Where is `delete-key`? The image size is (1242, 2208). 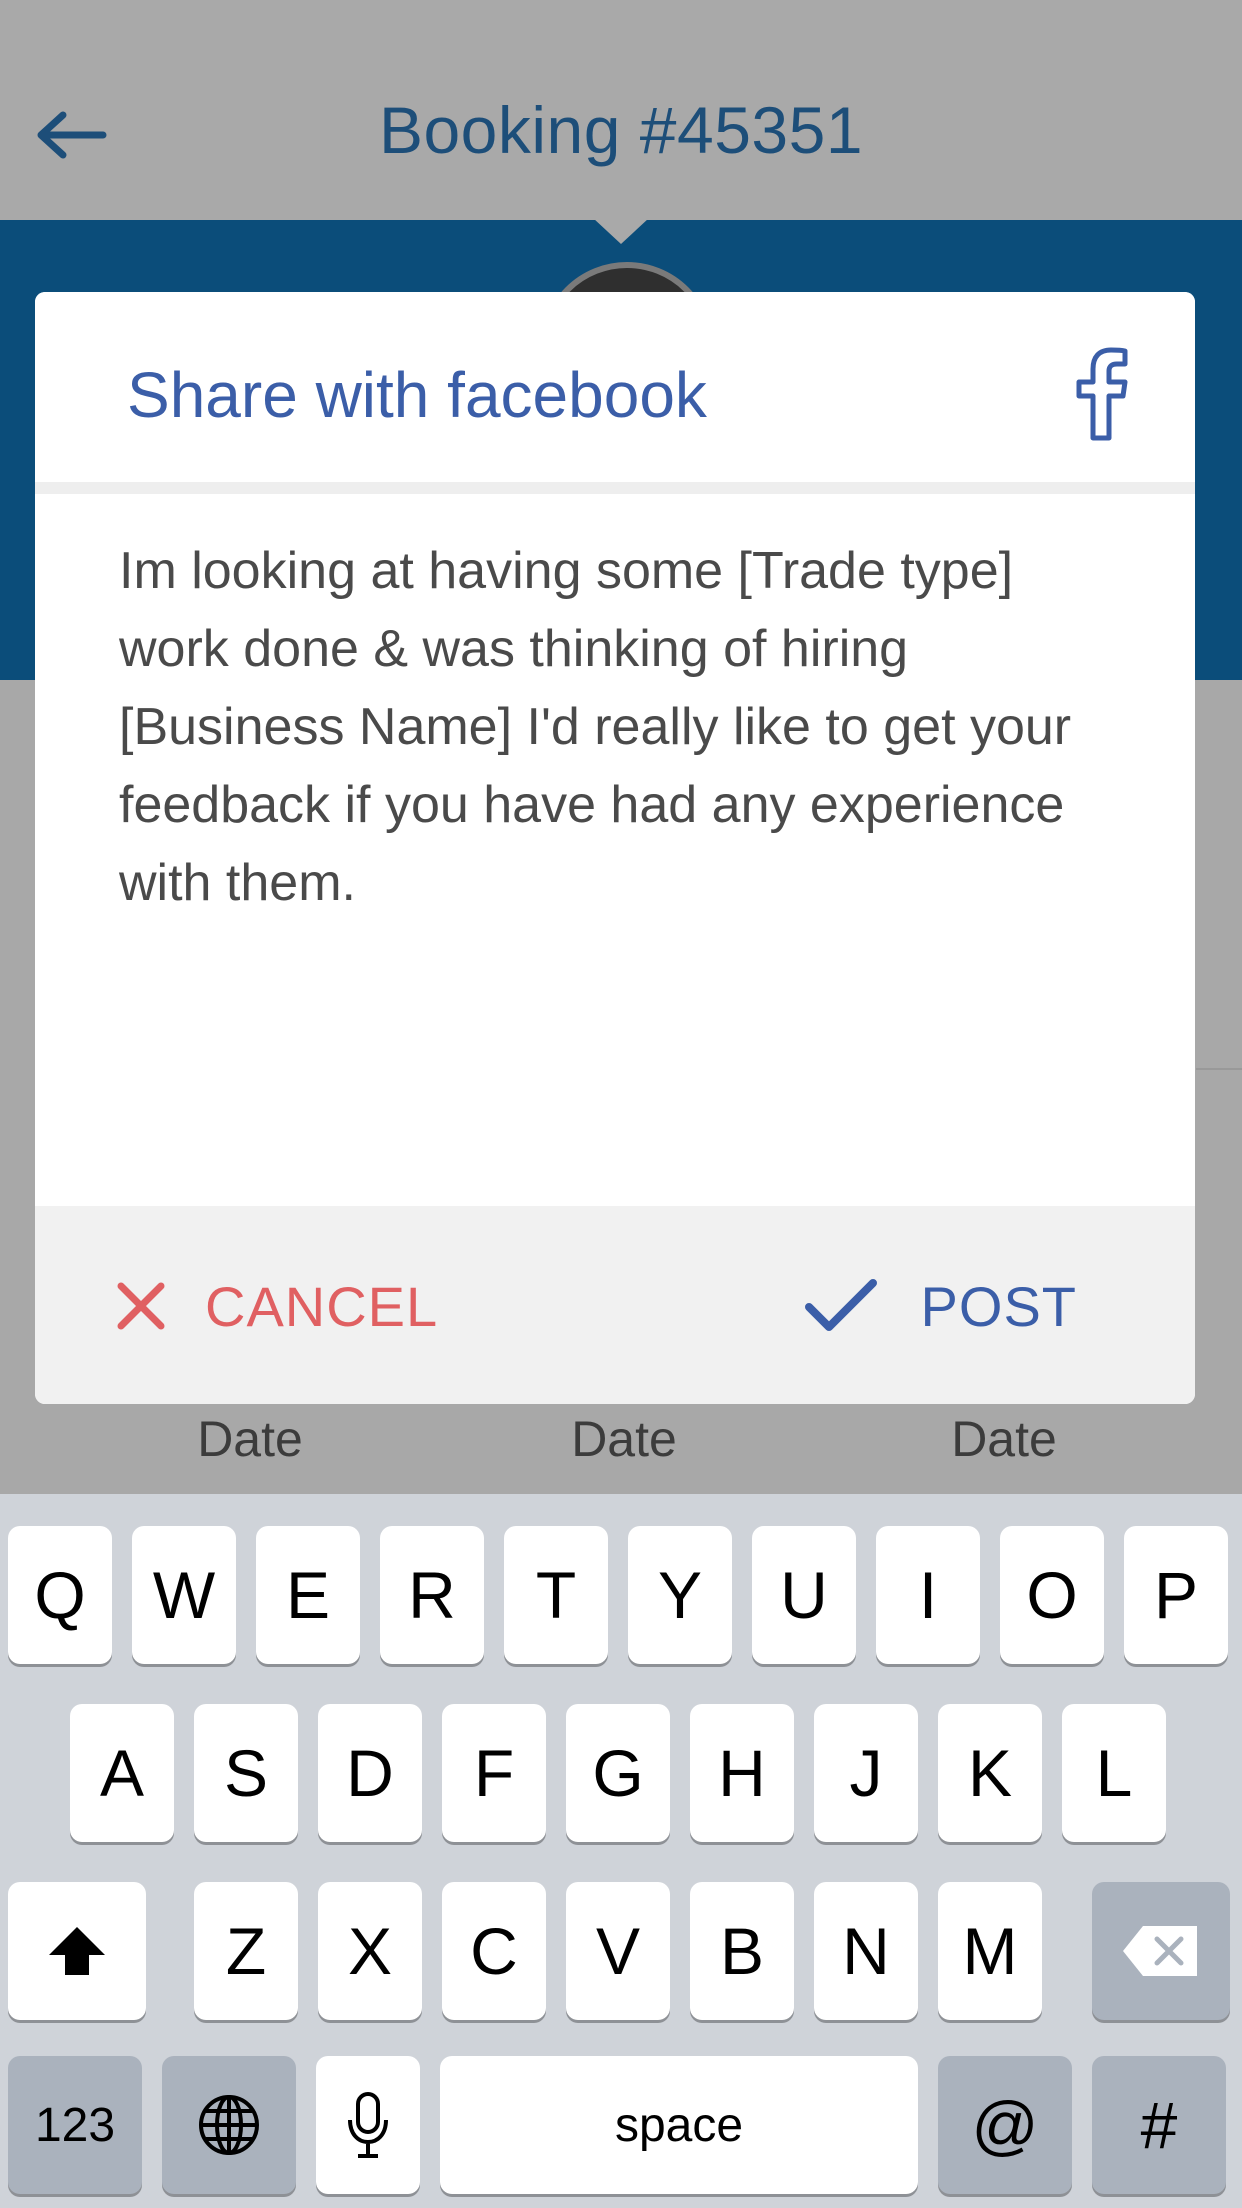 delete-key is located at coordinates (1161, 1951).